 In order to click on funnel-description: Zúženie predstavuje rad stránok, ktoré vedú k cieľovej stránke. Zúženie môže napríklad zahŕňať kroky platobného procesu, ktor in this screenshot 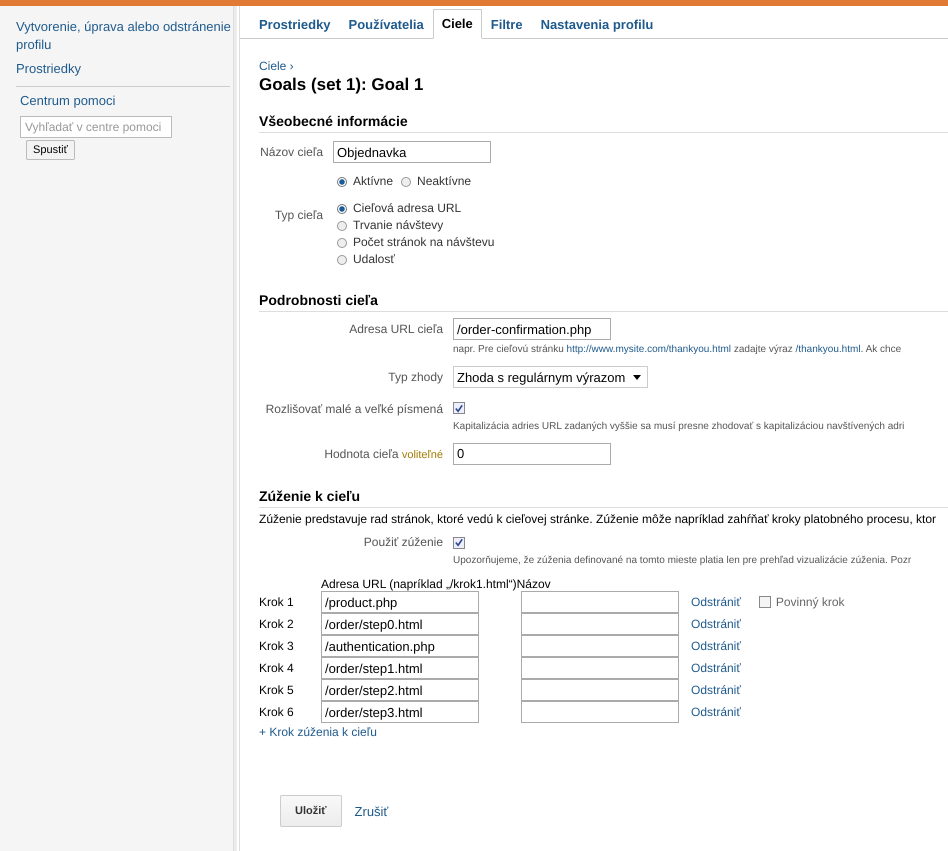, I will do `click(598, 519)`.